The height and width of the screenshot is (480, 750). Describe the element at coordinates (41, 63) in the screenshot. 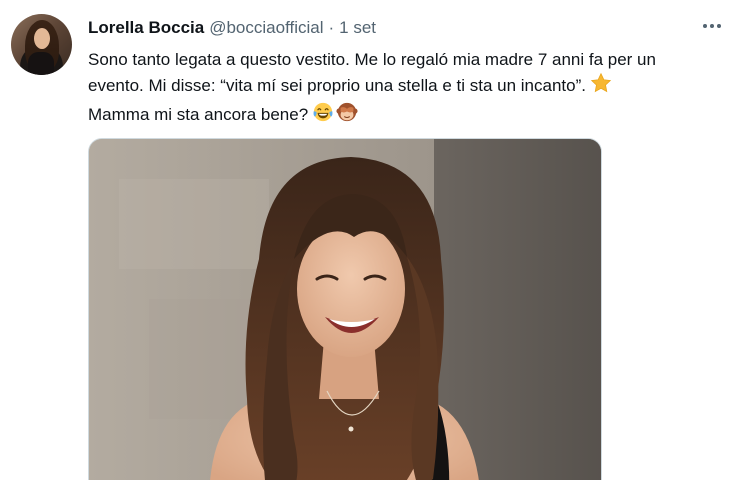

I see `avatar-body` at that location.